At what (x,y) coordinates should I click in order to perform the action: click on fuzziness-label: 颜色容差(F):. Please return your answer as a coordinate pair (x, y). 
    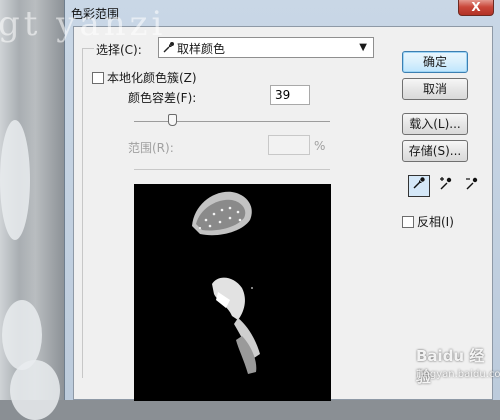
    Looking at the image, I should click on (162, 98).